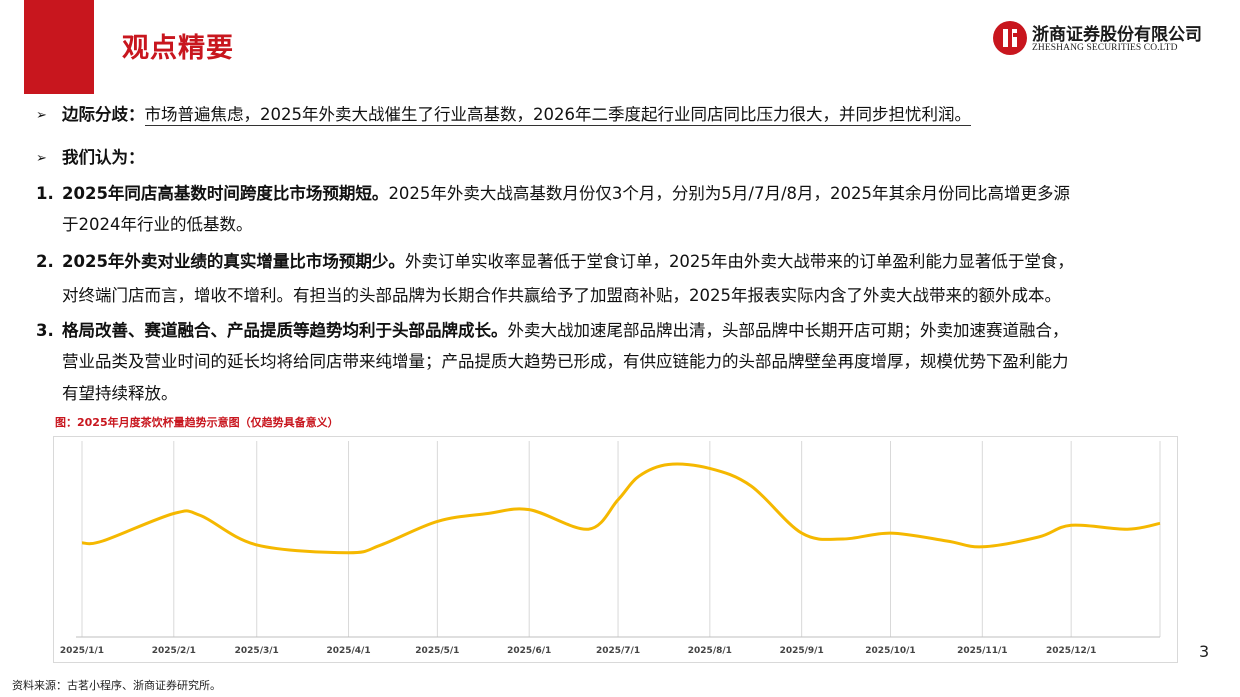 This screenshot has width=1240, height=697. Describe the element at coordinates (45, 330) in the screenshot. I see `point-number: 3.` at that location.